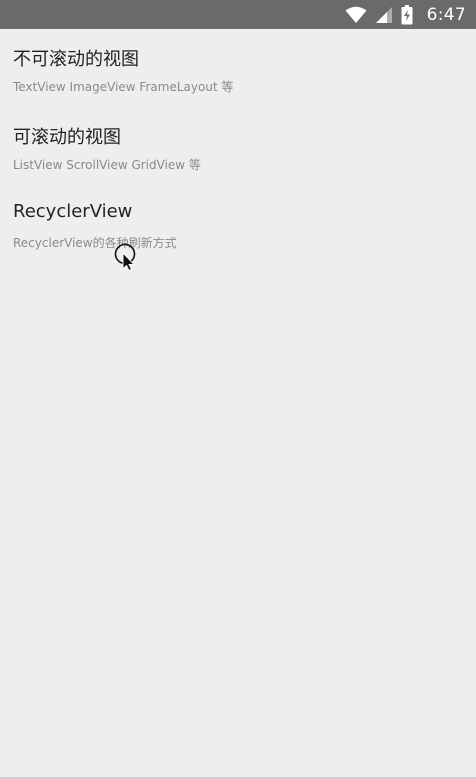 The image size is (476, 779). I want to click on list-item-subtitle: RecyclerView的各种刷新方式, so click(95, 243).